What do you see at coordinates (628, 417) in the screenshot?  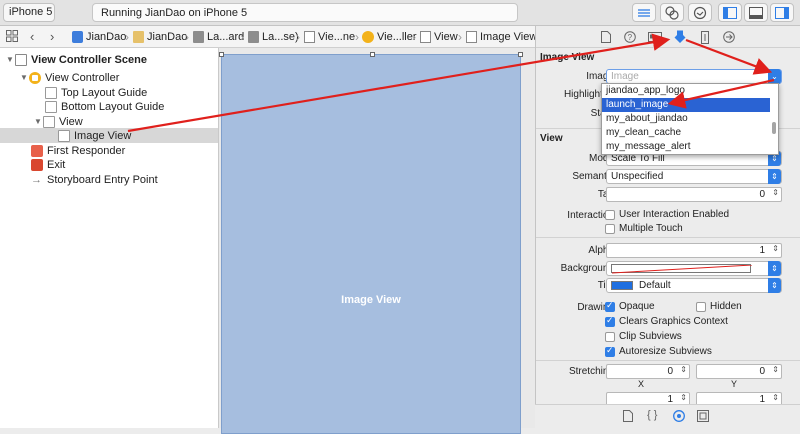 I see `file-template-icon` at bounding box center [628, 417].